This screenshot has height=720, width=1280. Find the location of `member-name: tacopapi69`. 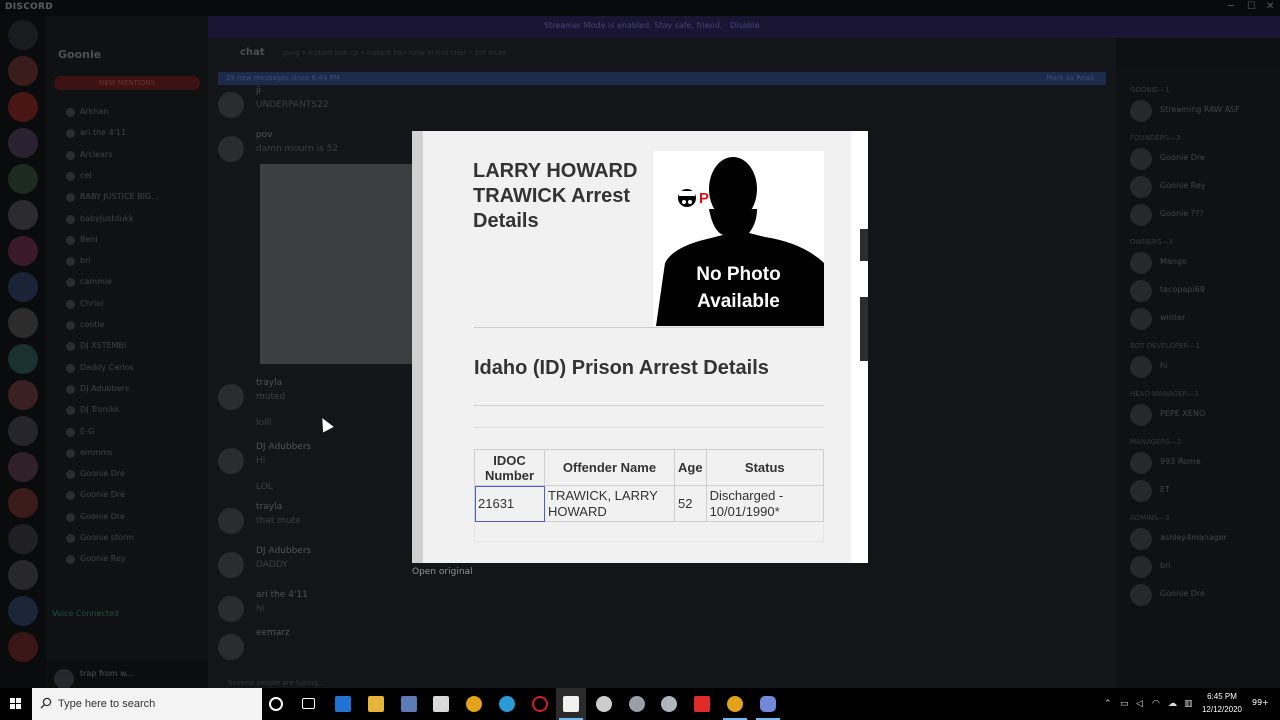

member-name: tacopapi69 is located at coordinates (1182, 289).